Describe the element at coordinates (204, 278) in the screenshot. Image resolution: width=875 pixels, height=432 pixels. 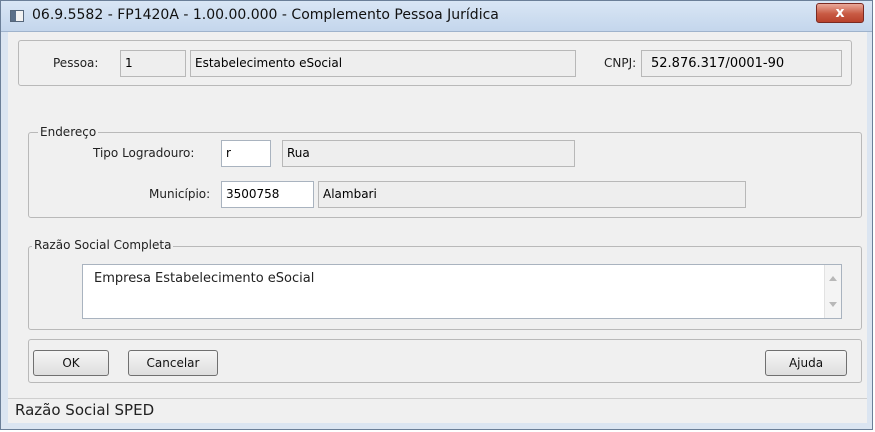
I see `razao-social-text: Empresa Estabelecimento eSocial` at that location.